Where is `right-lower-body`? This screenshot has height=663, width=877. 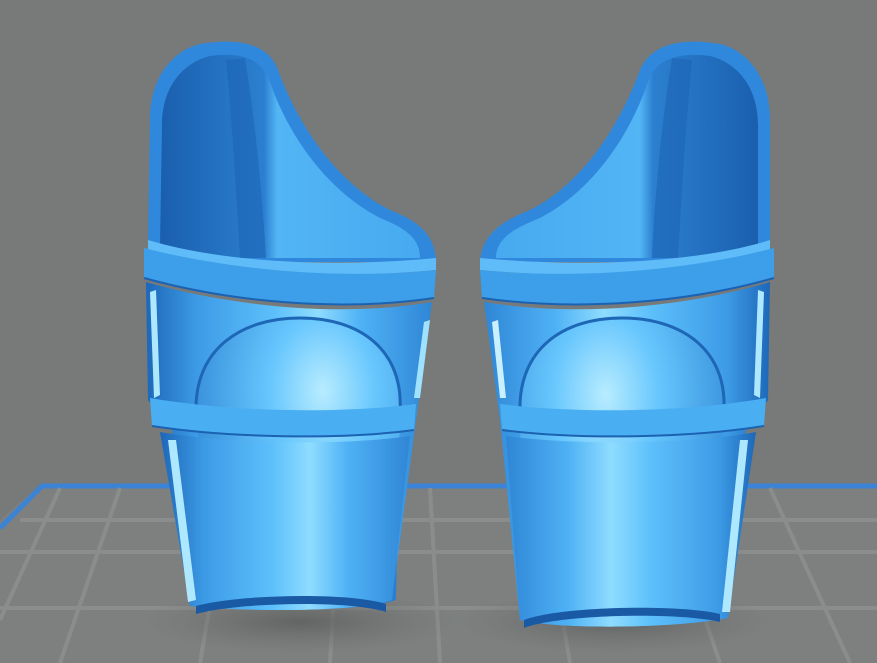 right-lower-body is located at coordinates (631, 529).